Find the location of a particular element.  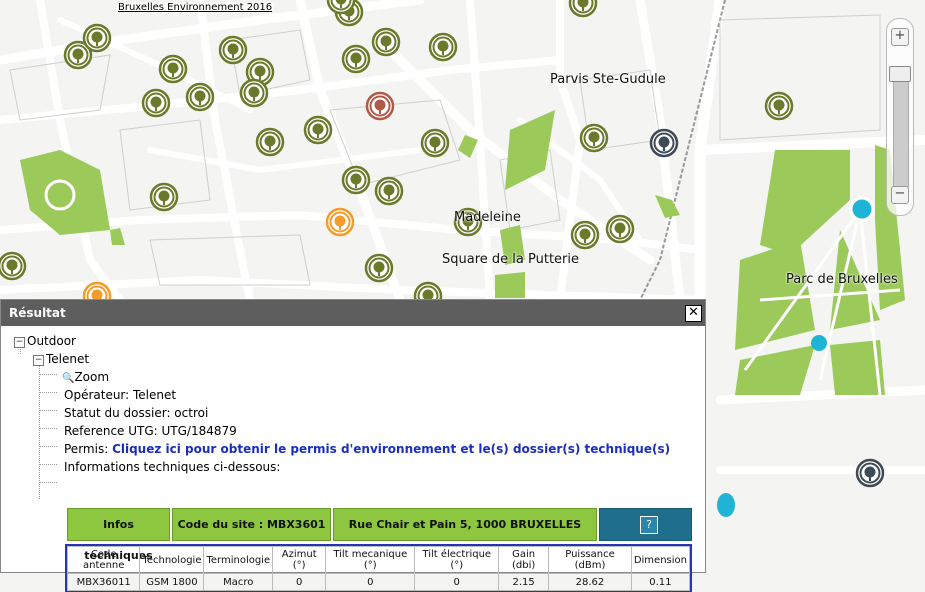

table-cell: GSM 1800 is located at coordinates (172, 582).